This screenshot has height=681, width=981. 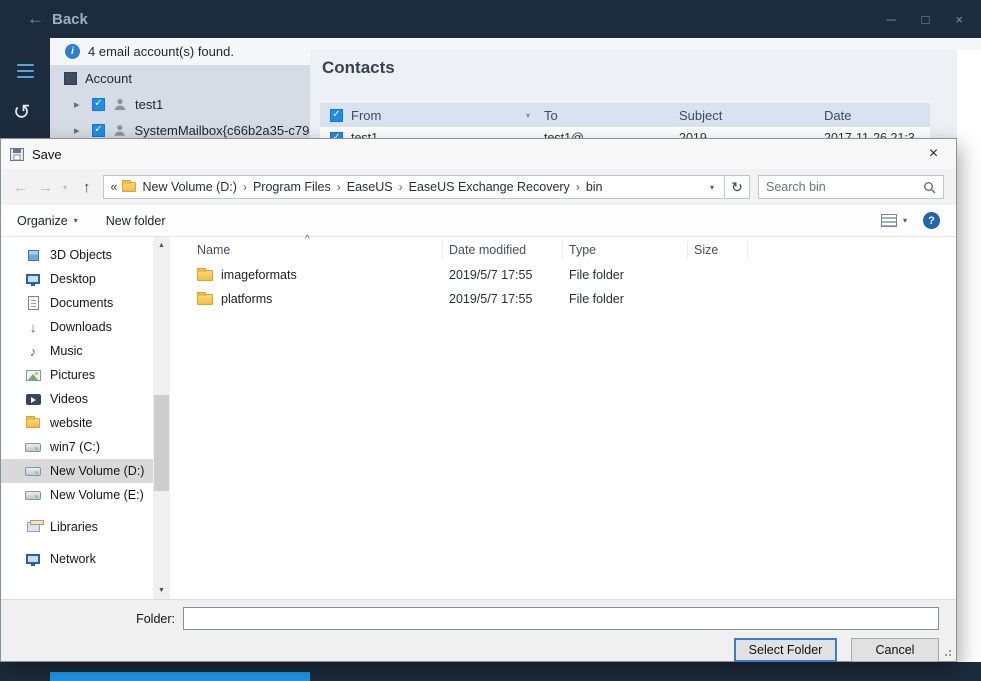 I want to click on refresh-icon: ↻, so click(x=737, y=187).